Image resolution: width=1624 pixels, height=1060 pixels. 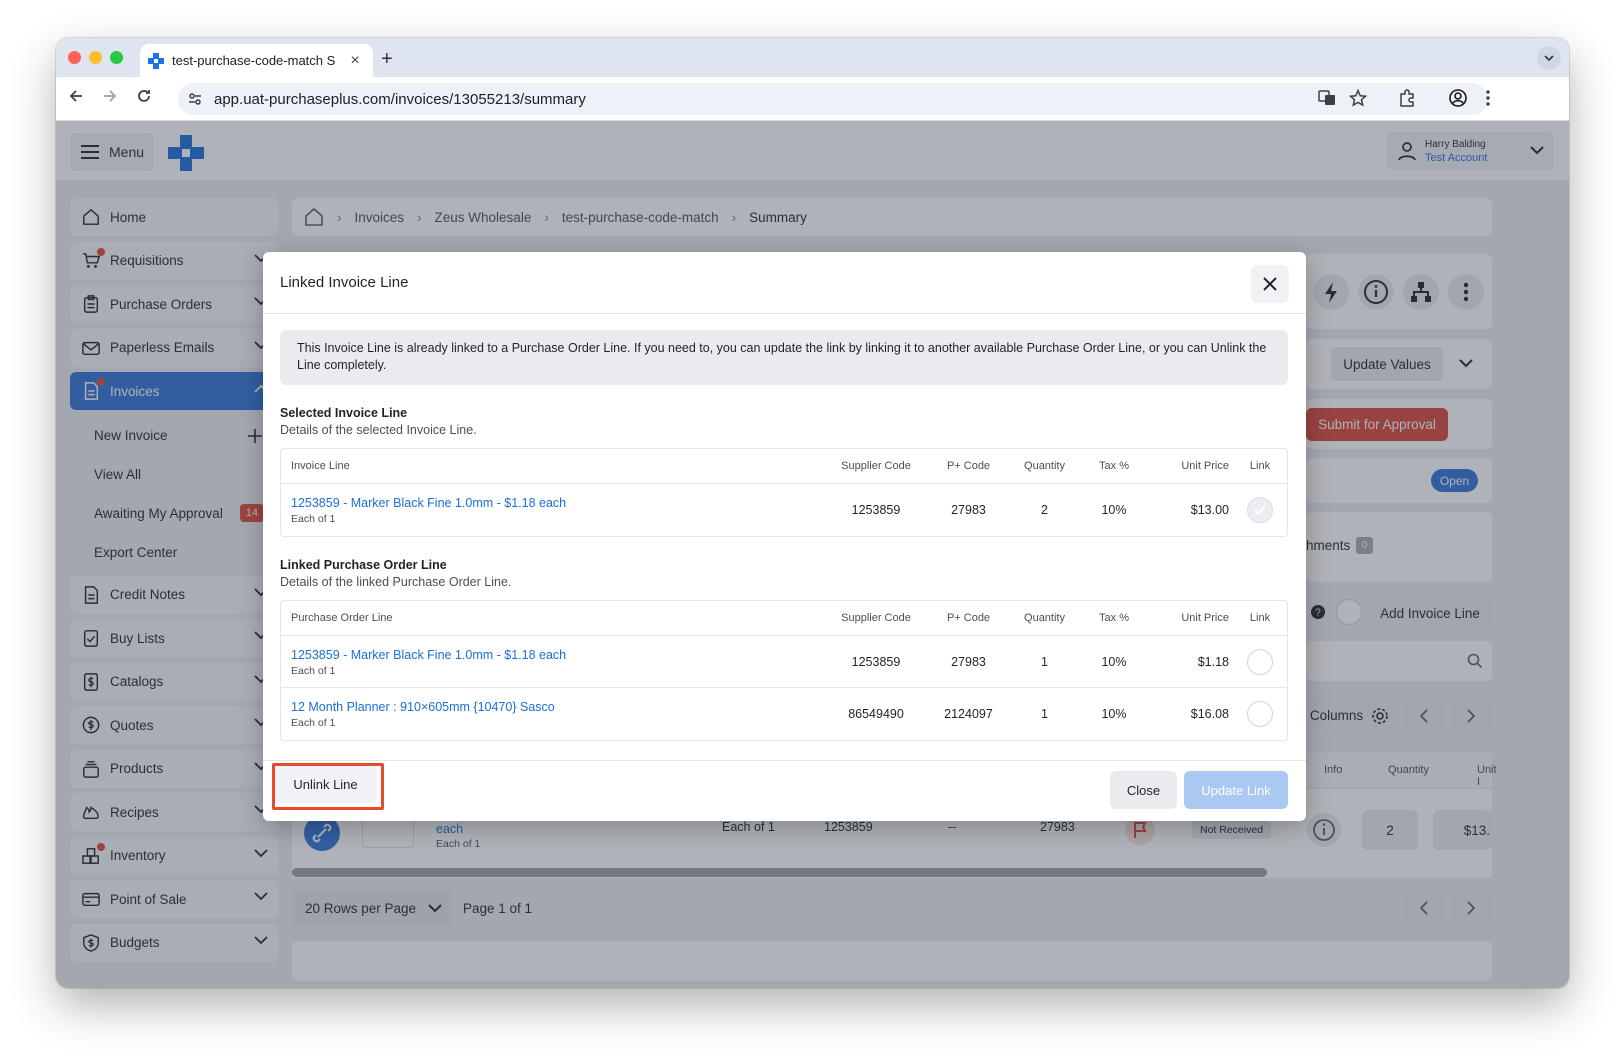 I want to click on highlight-box, so click(x=328, y=786).